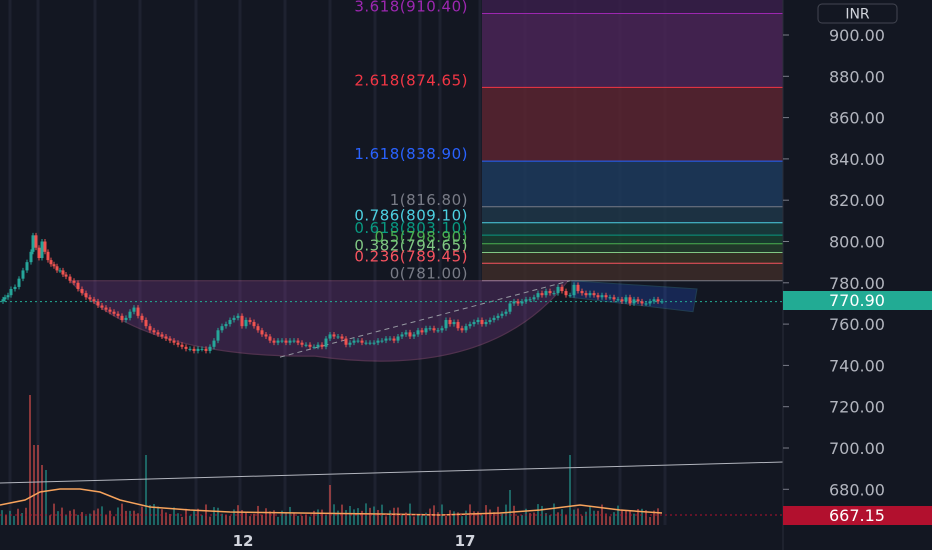 The width and height of the screenshot is (932, 550). I want to click on indicator-value-tag: 667.15, so click(857, 515).